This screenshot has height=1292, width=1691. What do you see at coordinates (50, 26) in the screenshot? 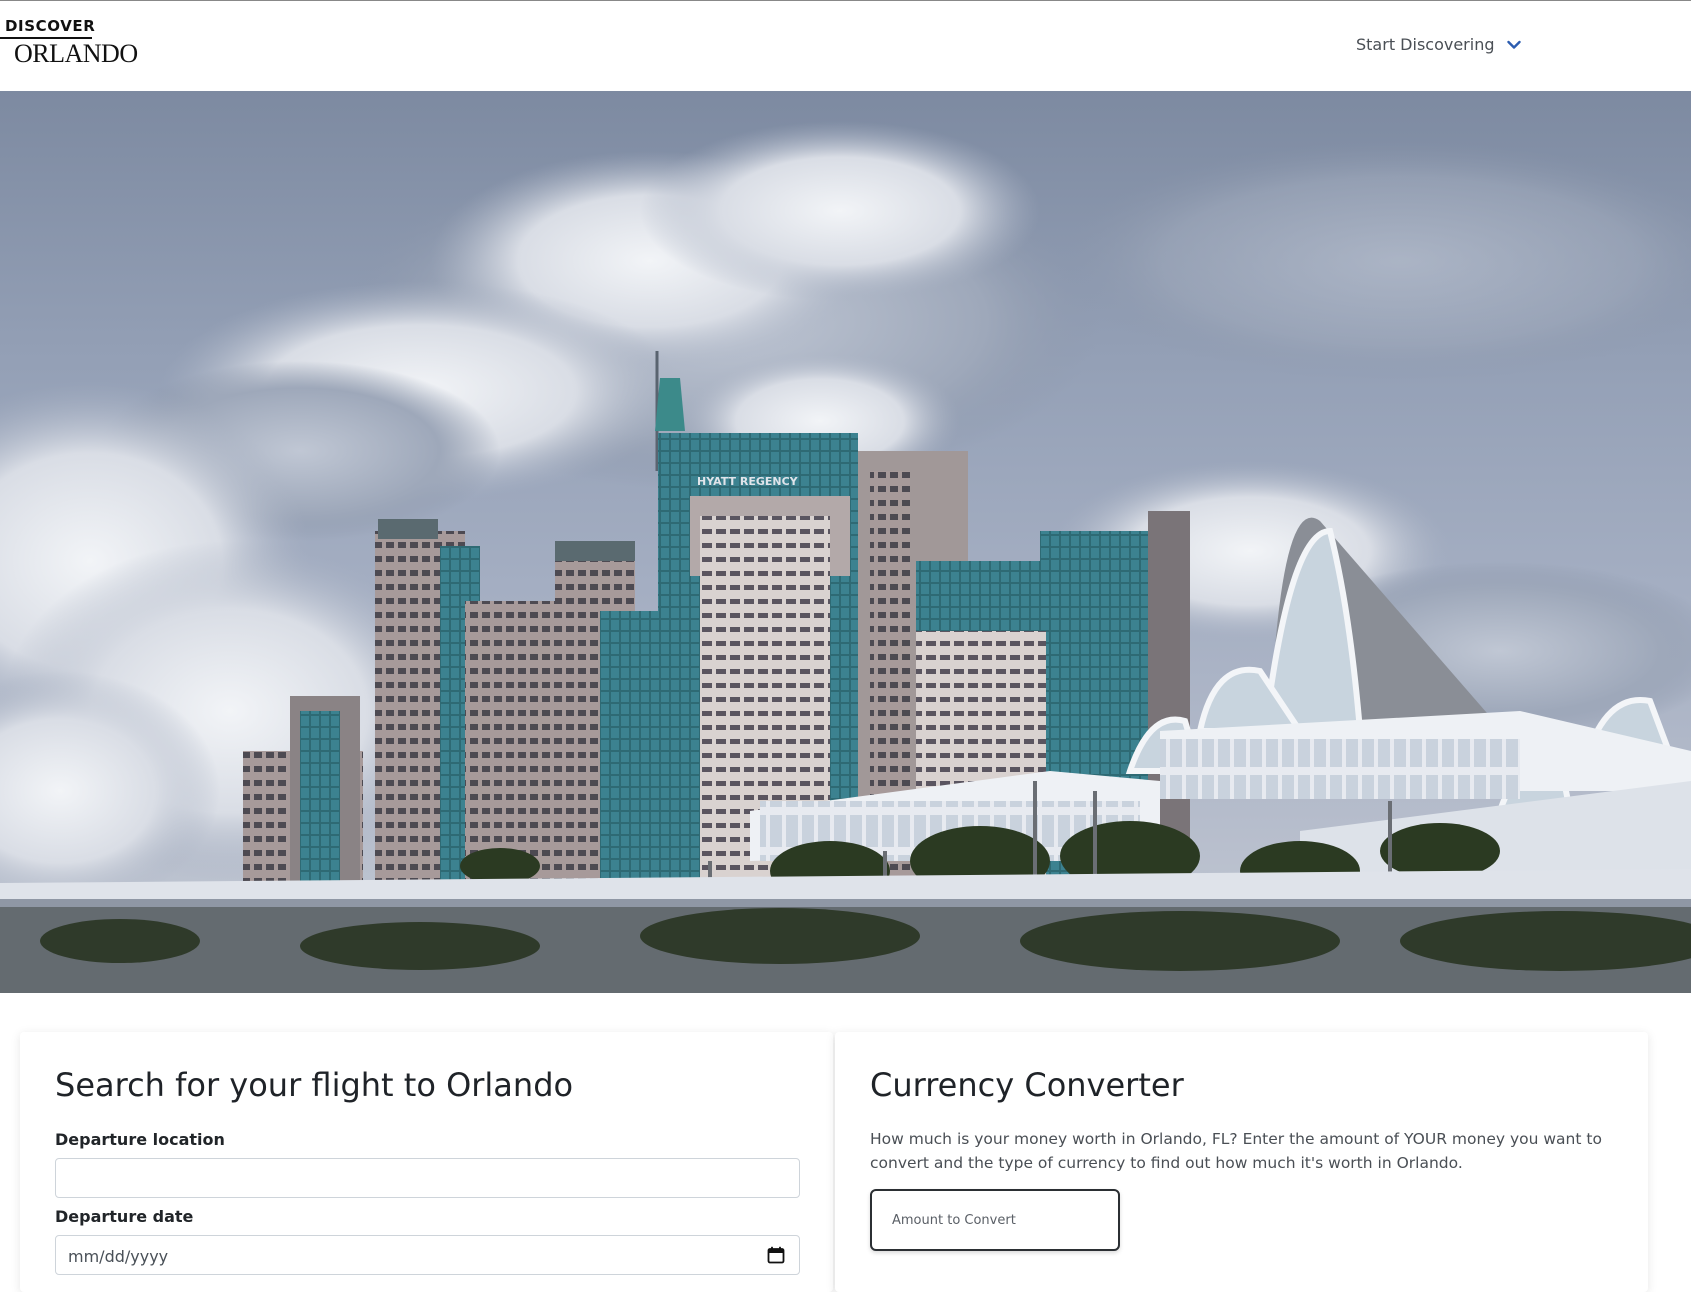
I see `logo-top-text: DISCOVER` at bounding box center [50, 26].